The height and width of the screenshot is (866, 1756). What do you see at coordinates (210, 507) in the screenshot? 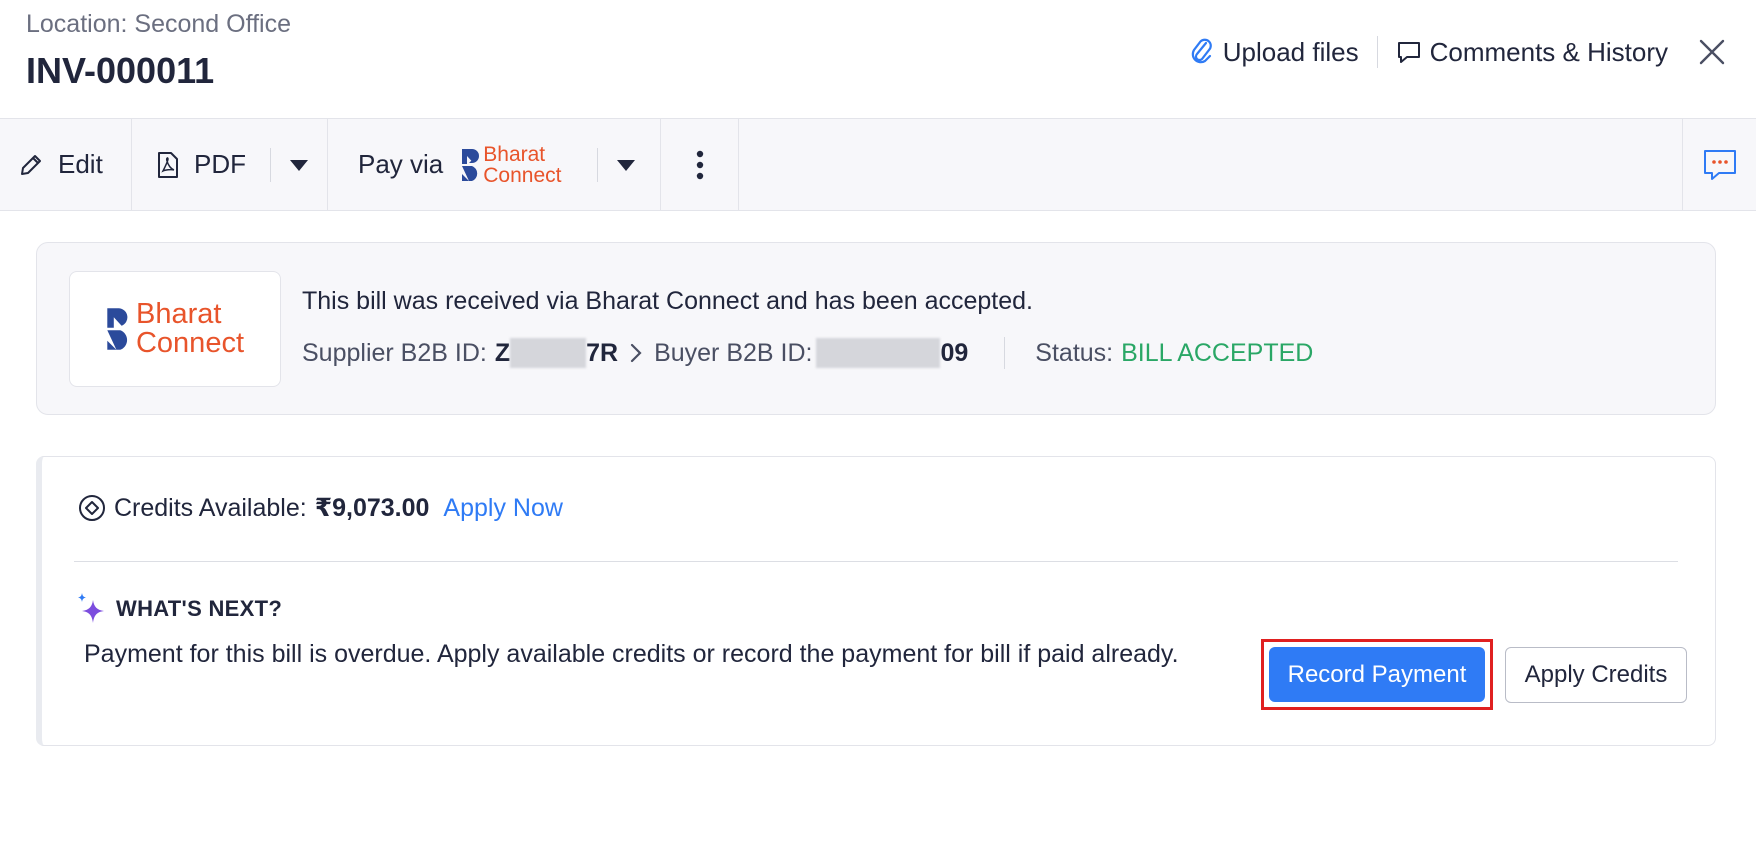
I see `credits-label: Credits Available:` at bounding box center [210, 507].